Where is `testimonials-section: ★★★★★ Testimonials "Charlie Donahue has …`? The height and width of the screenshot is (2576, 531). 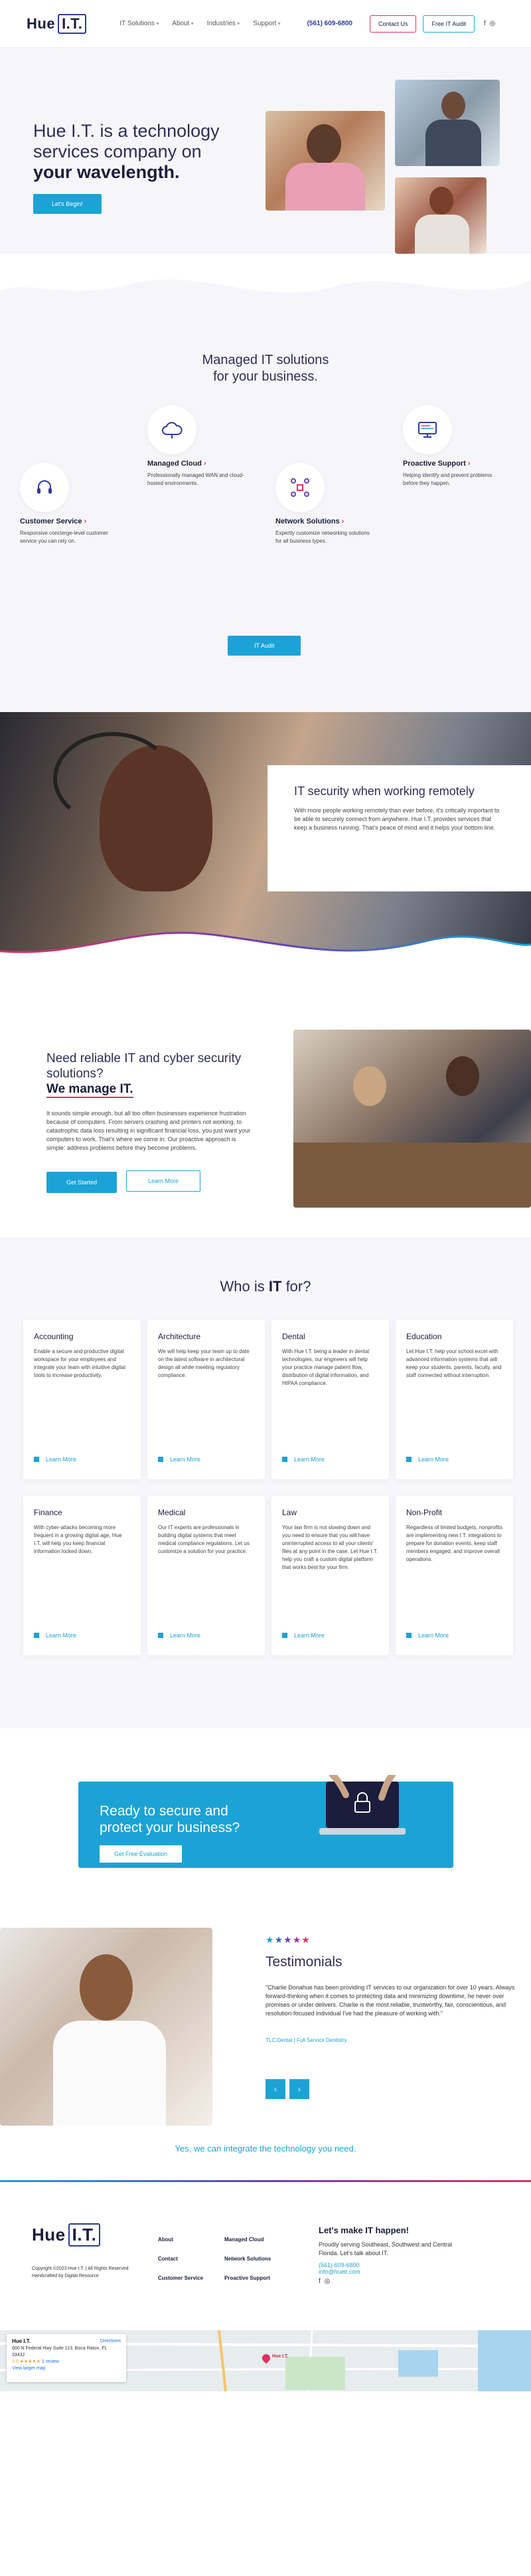
testimonials-section: ★★★★★ Testimonials "Charlie Donahue has … is located at coordinates (265, 2054).